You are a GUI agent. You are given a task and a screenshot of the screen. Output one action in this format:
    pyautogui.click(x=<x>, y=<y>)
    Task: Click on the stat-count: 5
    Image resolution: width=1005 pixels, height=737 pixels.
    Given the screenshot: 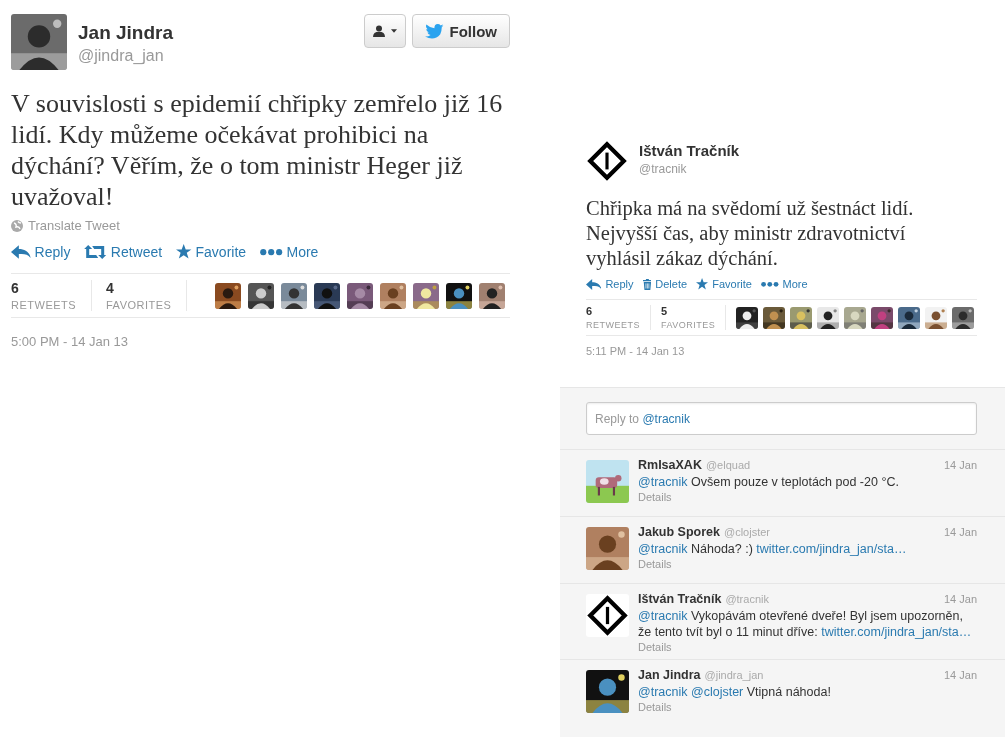 What is the action you would take?
    pyautogui.click(x=688, y=311)
    